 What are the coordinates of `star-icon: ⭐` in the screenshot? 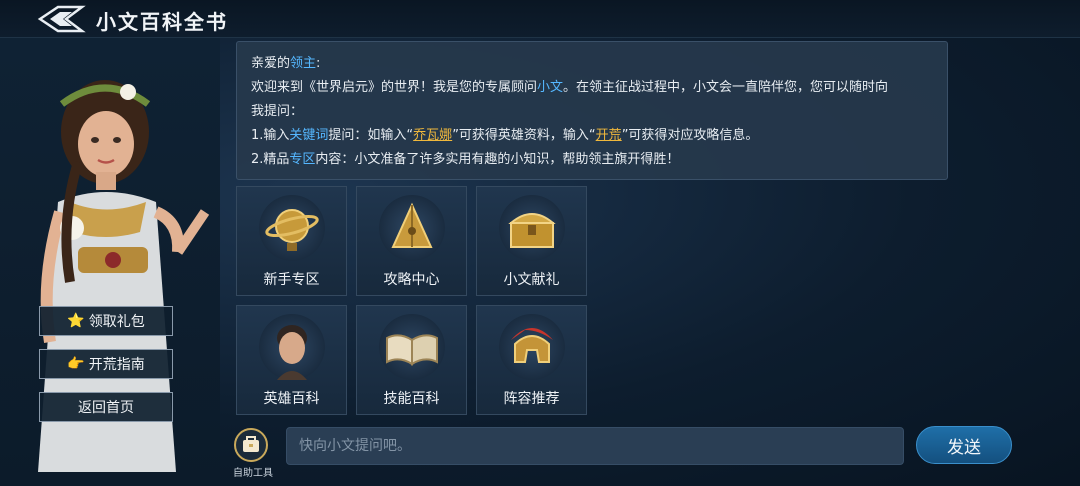 It's located at (76, 321).